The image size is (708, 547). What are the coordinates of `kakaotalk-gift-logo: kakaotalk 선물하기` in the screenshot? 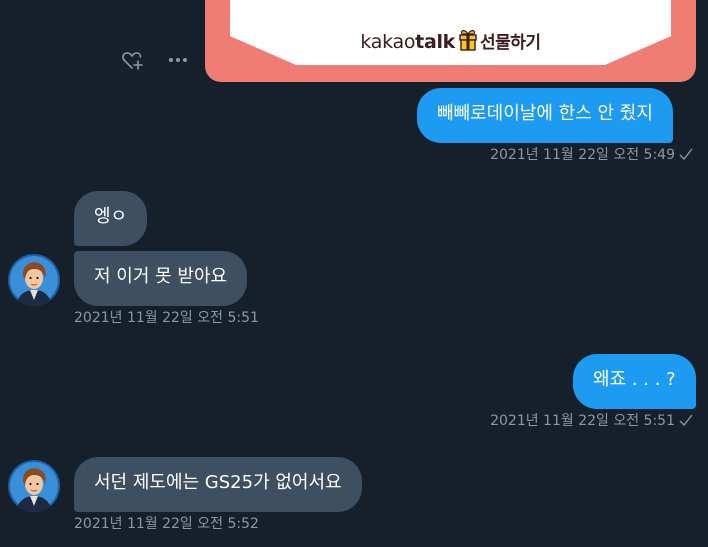 It's located at (450, 42).